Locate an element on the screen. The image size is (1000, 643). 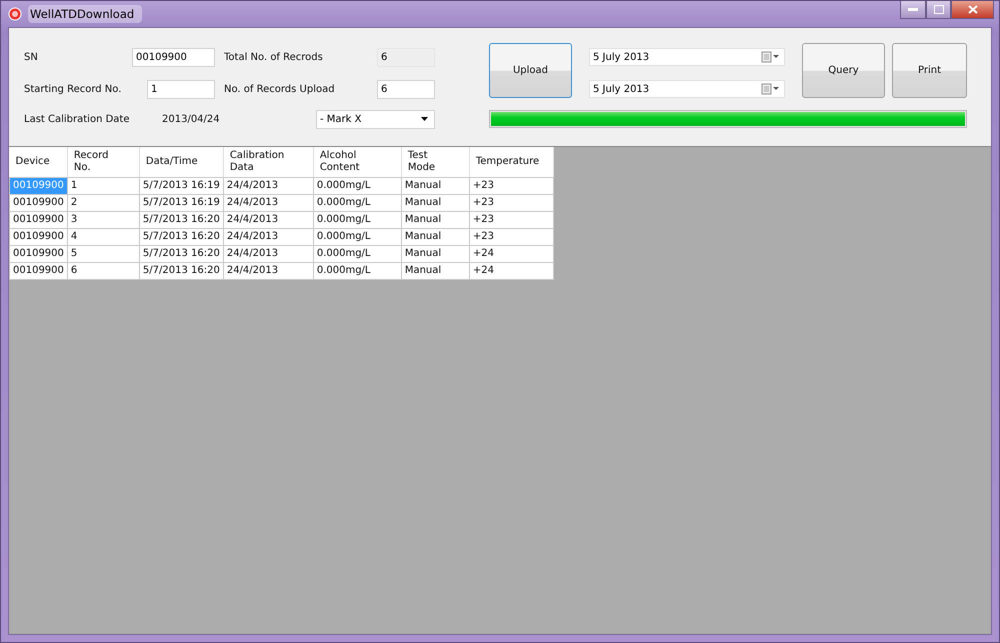
table-cell: 6 is located at coordinates (103, 270).